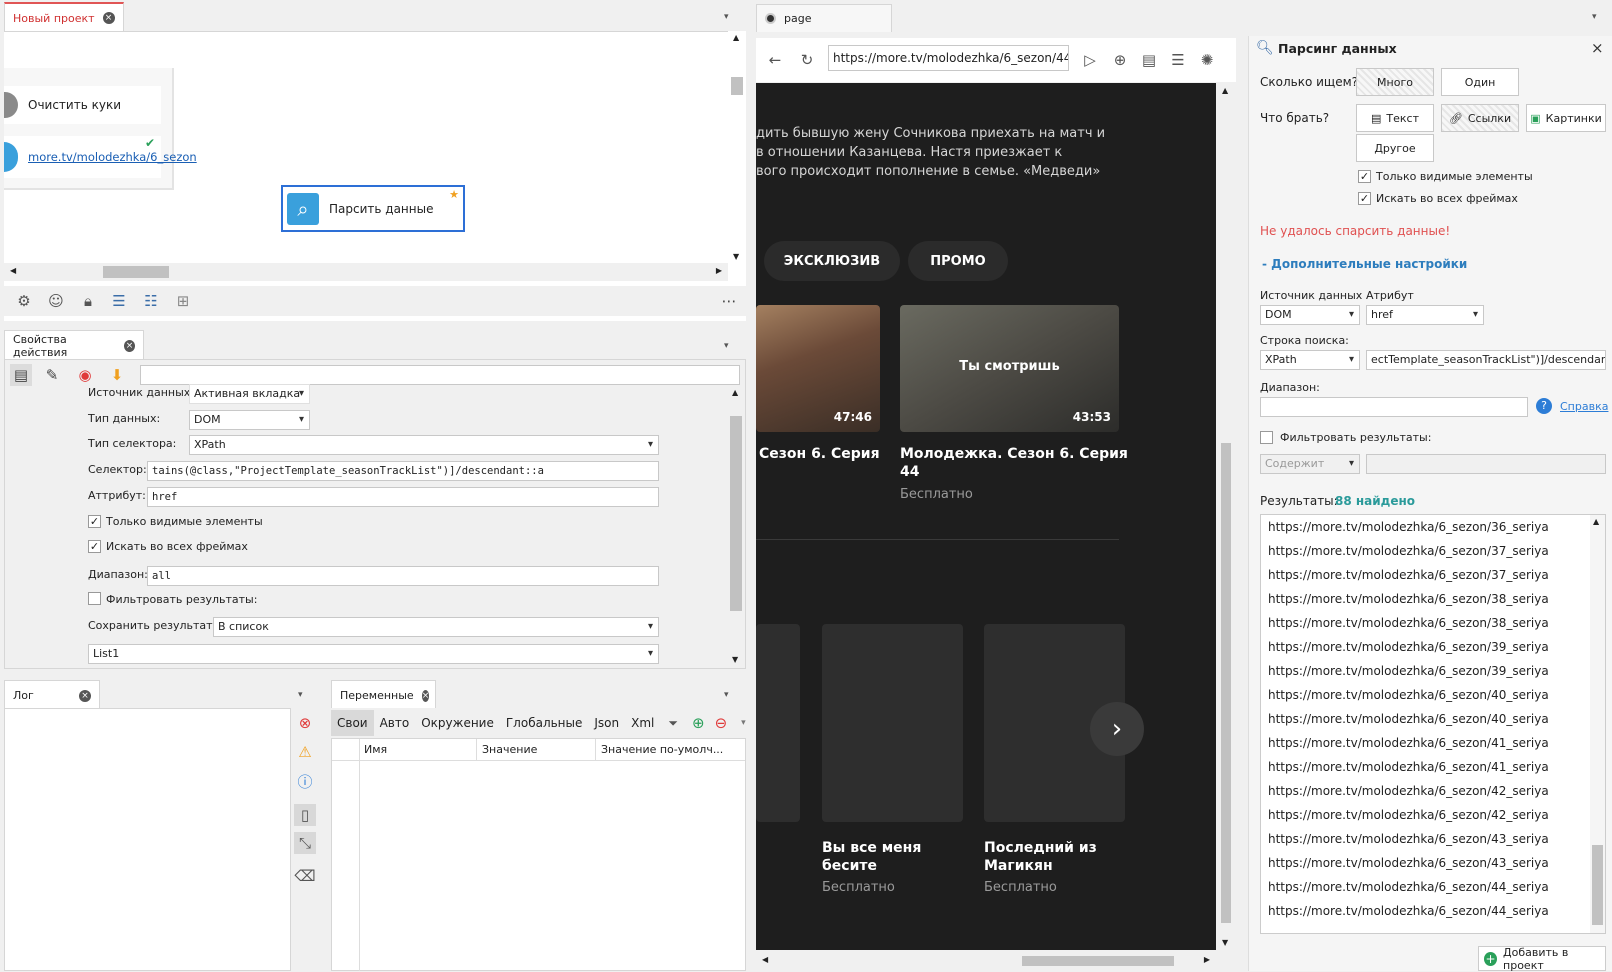 This screenshot has width=1612, height=972. What do you see at coordinates (1425, 315) in the screenshot?
I see `parse-attr-select: href` at bounding box center [1425, 315].